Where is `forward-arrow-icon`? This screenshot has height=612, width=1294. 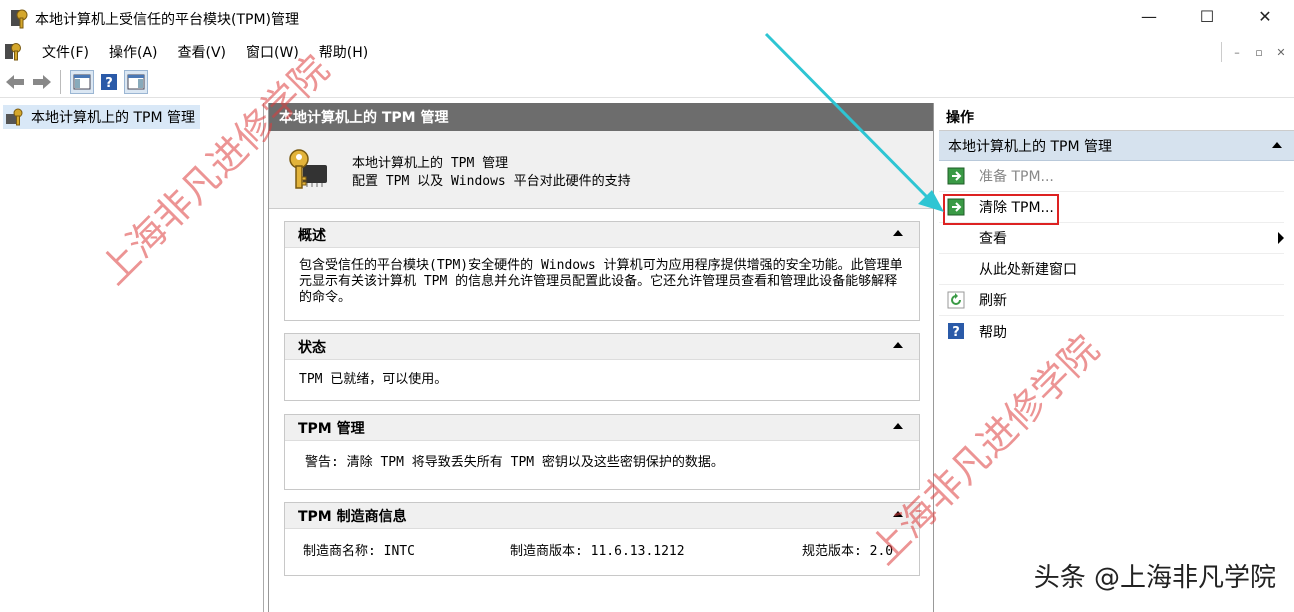 forward-arrow-icon is located at coordinates (42, 81).